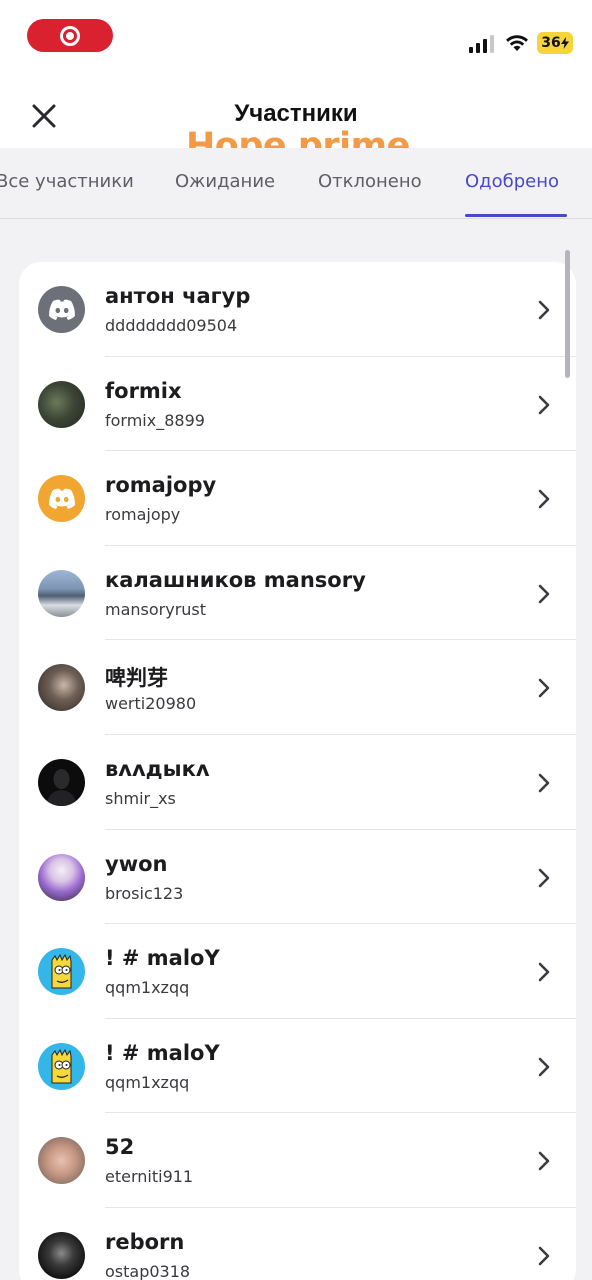 Image resolution: width=592 pixels, height=1280 pixels. Describe the element at coordinates (551, 43) in the screenshot. I see `battery-level: 36` at that location.